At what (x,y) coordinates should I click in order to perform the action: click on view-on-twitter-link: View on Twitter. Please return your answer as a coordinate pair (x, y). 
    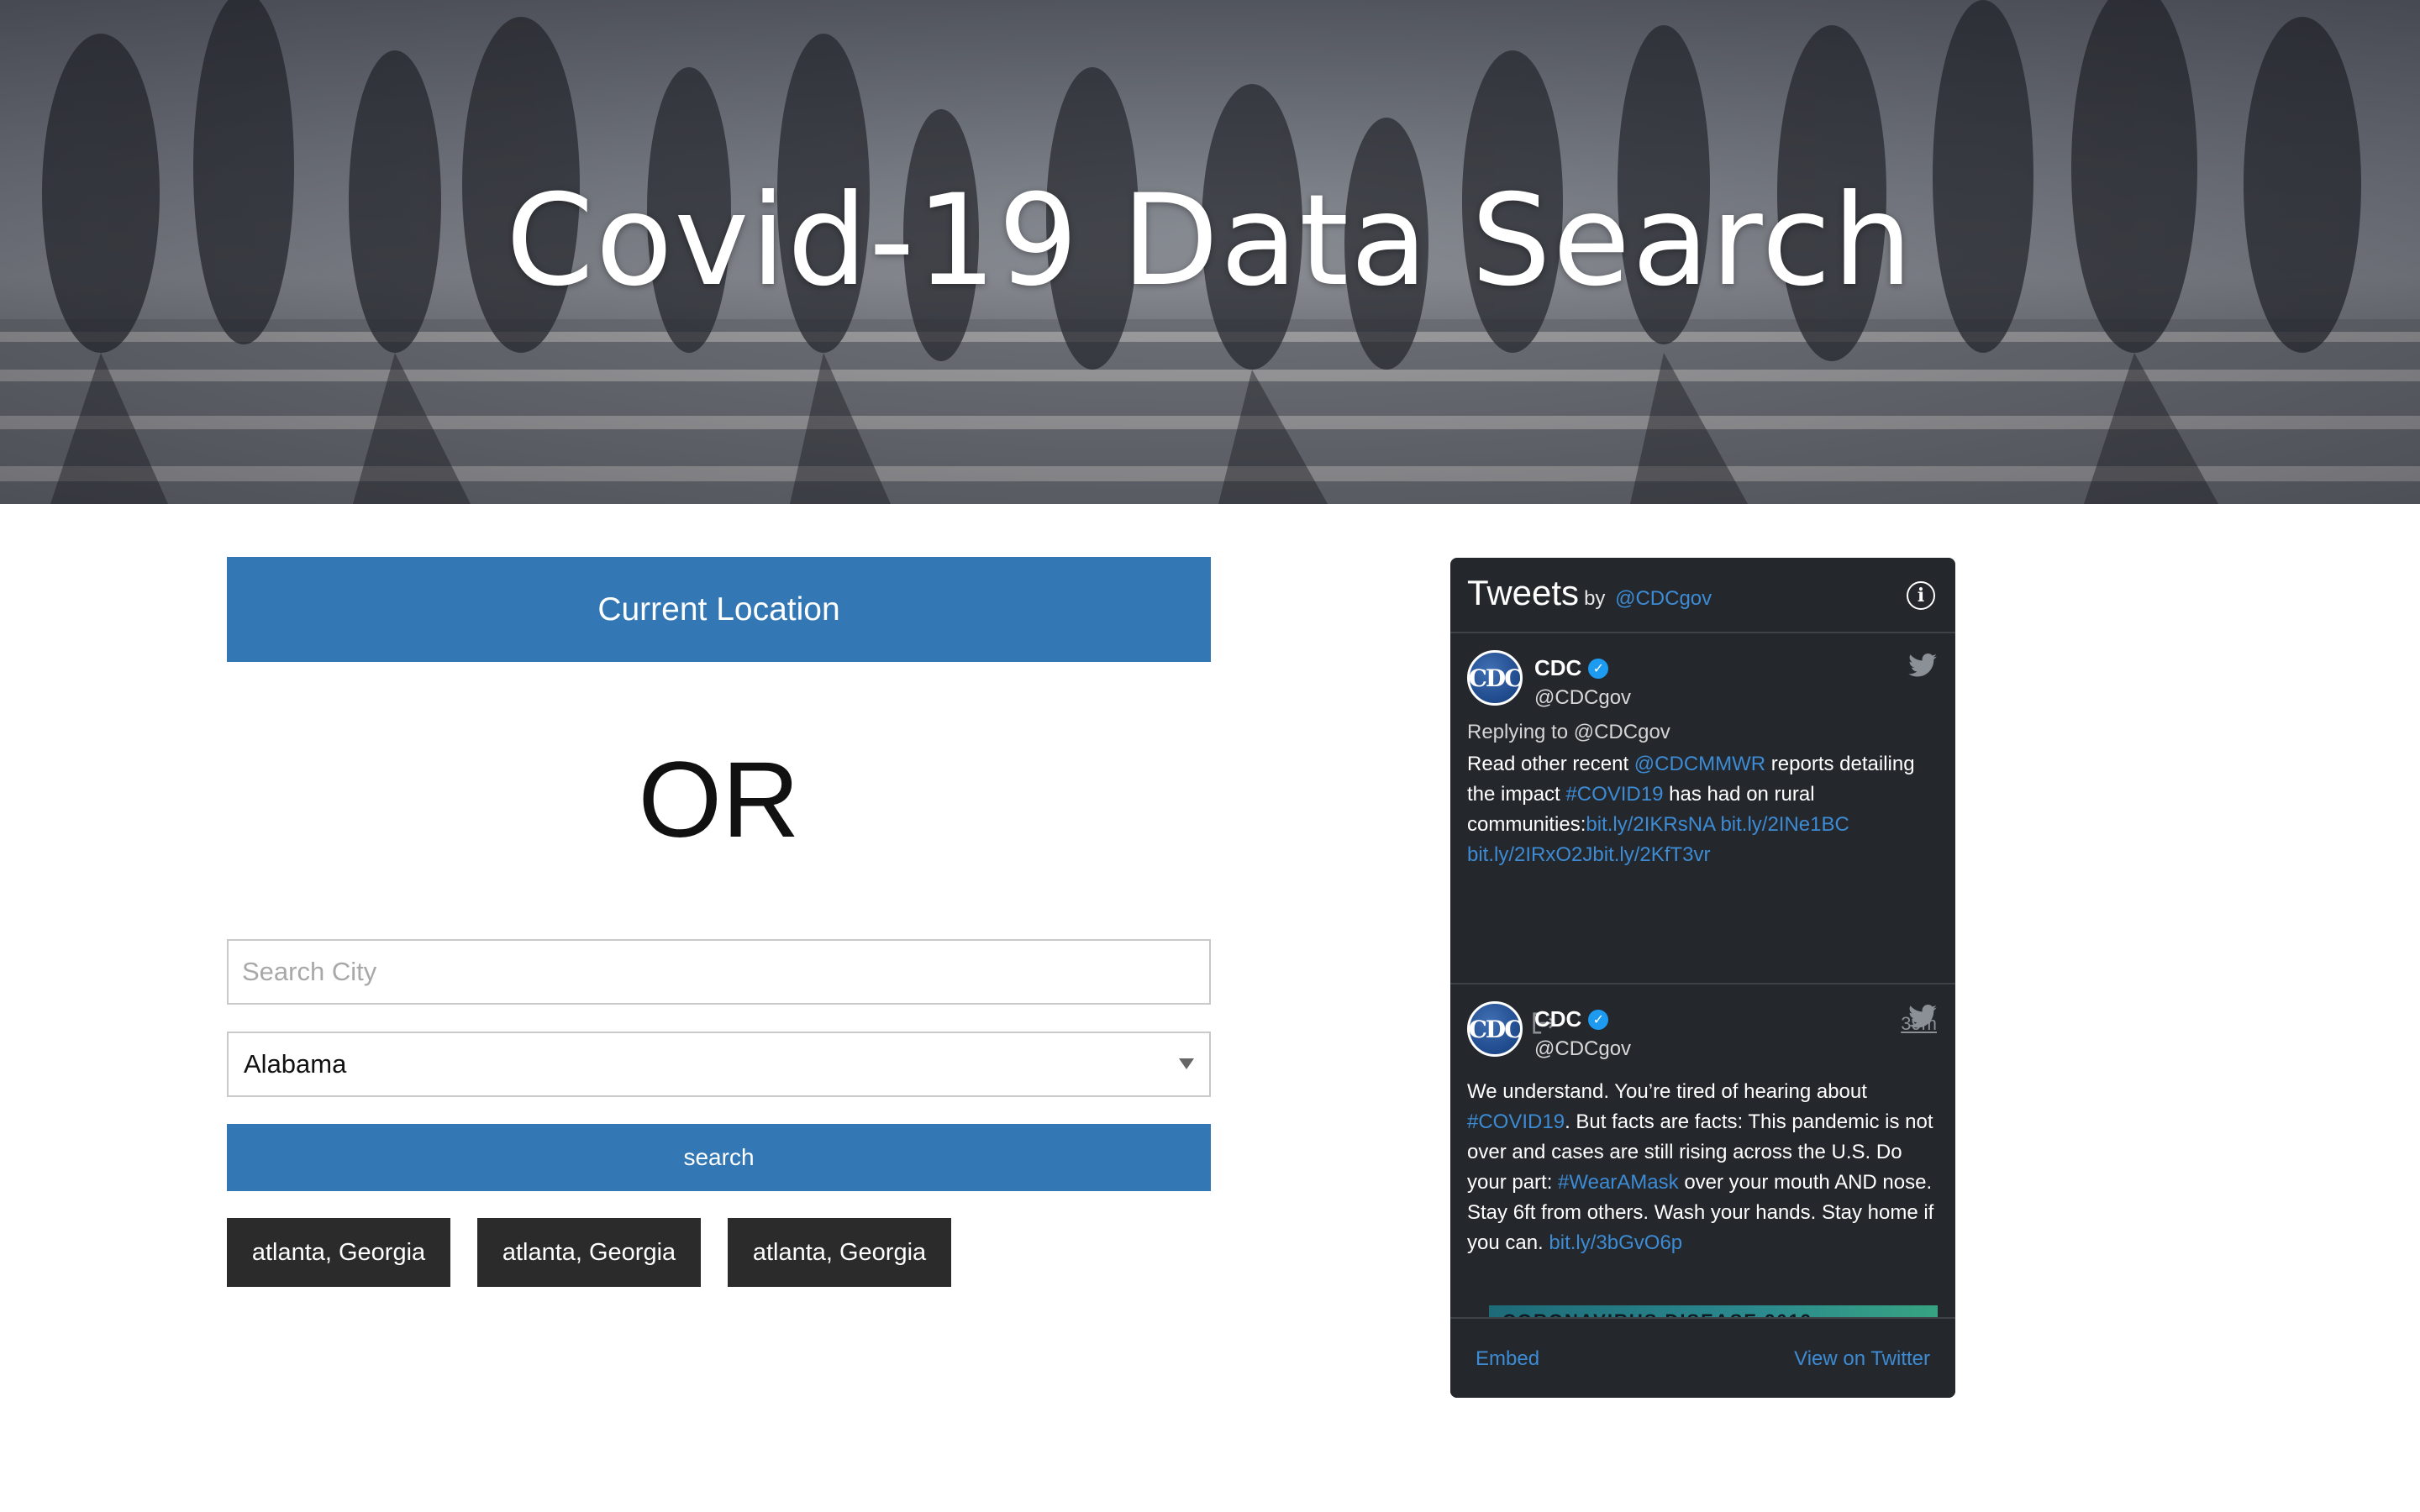
    Looking at the image, I should click on (1862, 1359).